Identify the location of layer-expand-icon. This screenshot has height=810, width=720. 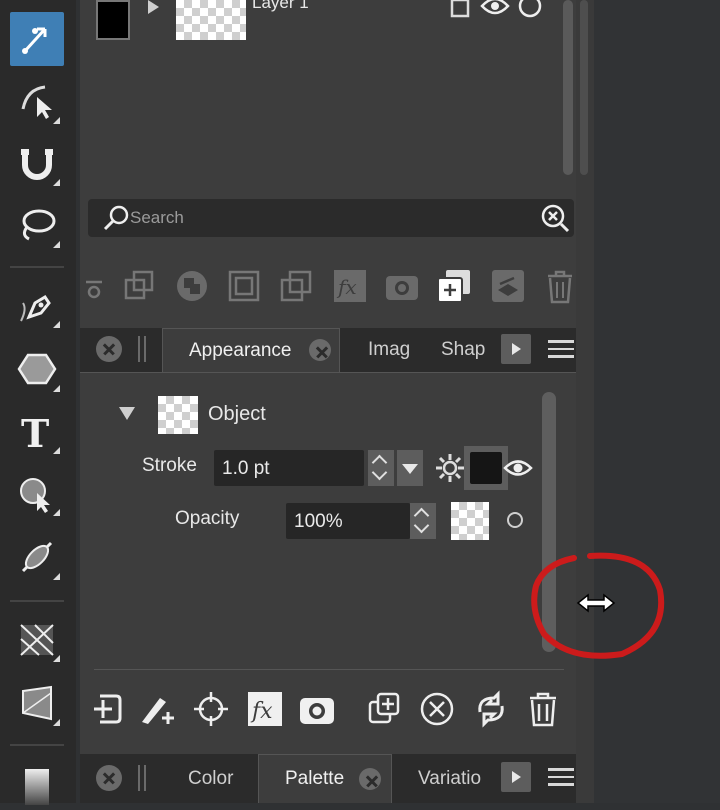
(153, 7).